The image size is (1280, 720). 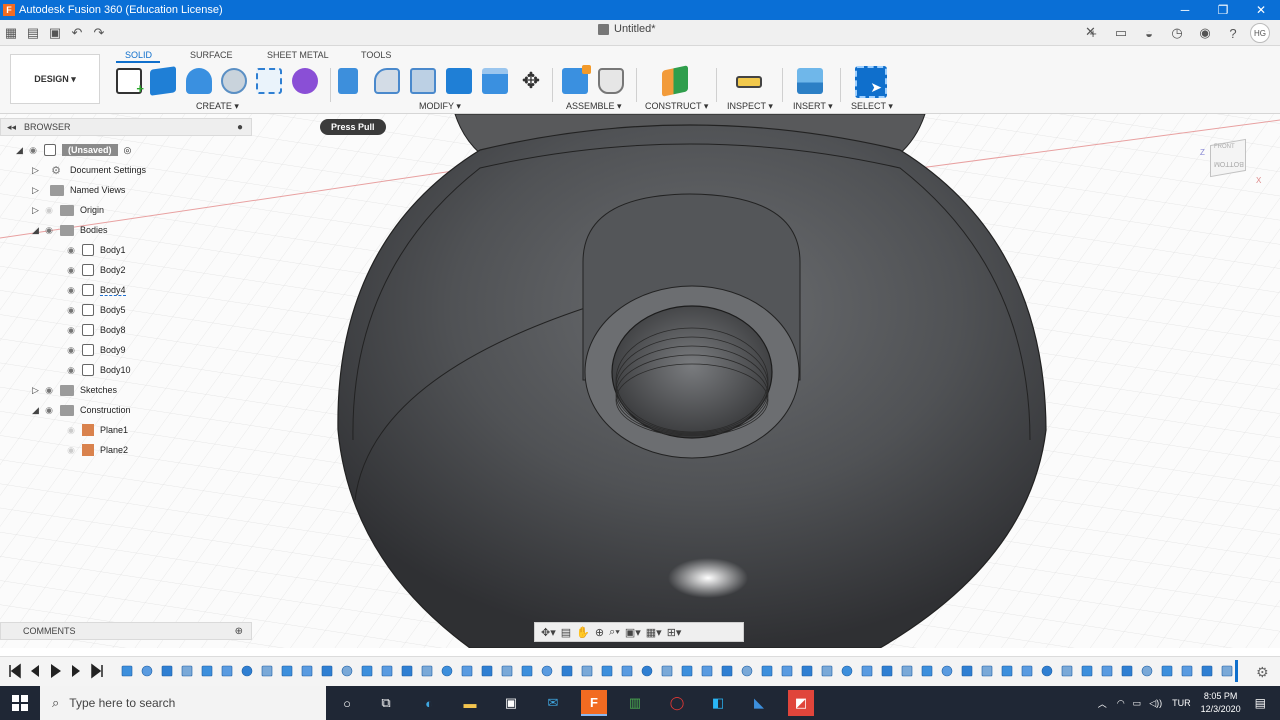 What do you see at coordinates (810, 81) in the screenshot?
I see `insert-image-icon` at bounding box center [810, 81].